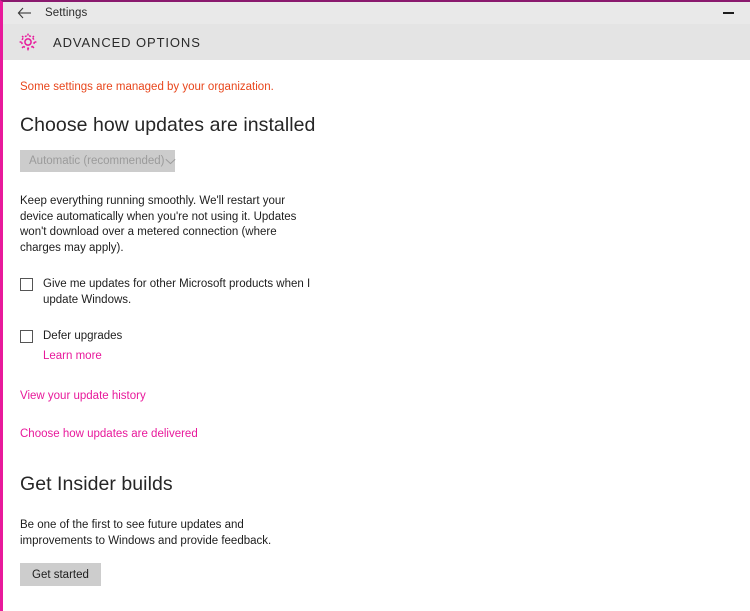 The height and width of the screenshot is (611, 750). Describe the element at coordinates (96, 484) in the screenshot. I see `insider-section-heading: Get Insider builds` at that location.